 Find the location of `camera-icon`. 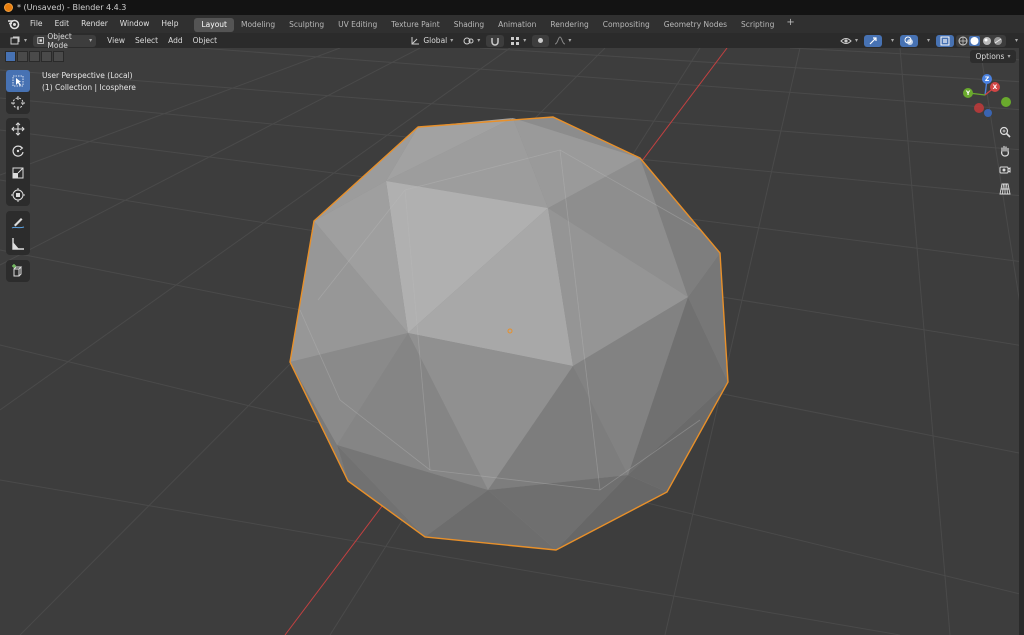

camera-icon is located at coordinates (1005, 170).